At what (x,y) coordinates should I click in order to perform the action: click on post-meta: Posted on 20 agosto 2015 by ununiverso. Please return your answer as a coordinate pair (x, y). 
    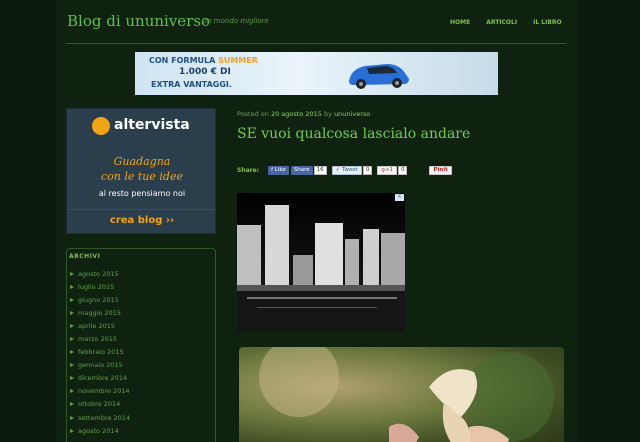
    Looking at the image, I should click on (304, 114).